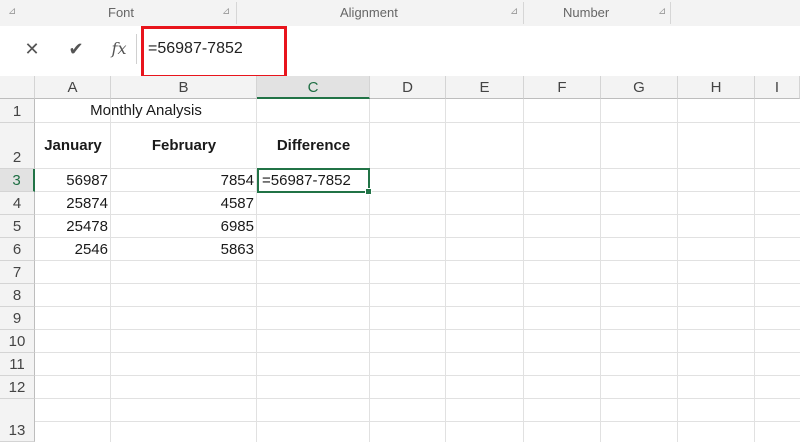 The height and width of the screenshot is (442, 800). I want to click on row-header-7: 7, so click(17, 272).